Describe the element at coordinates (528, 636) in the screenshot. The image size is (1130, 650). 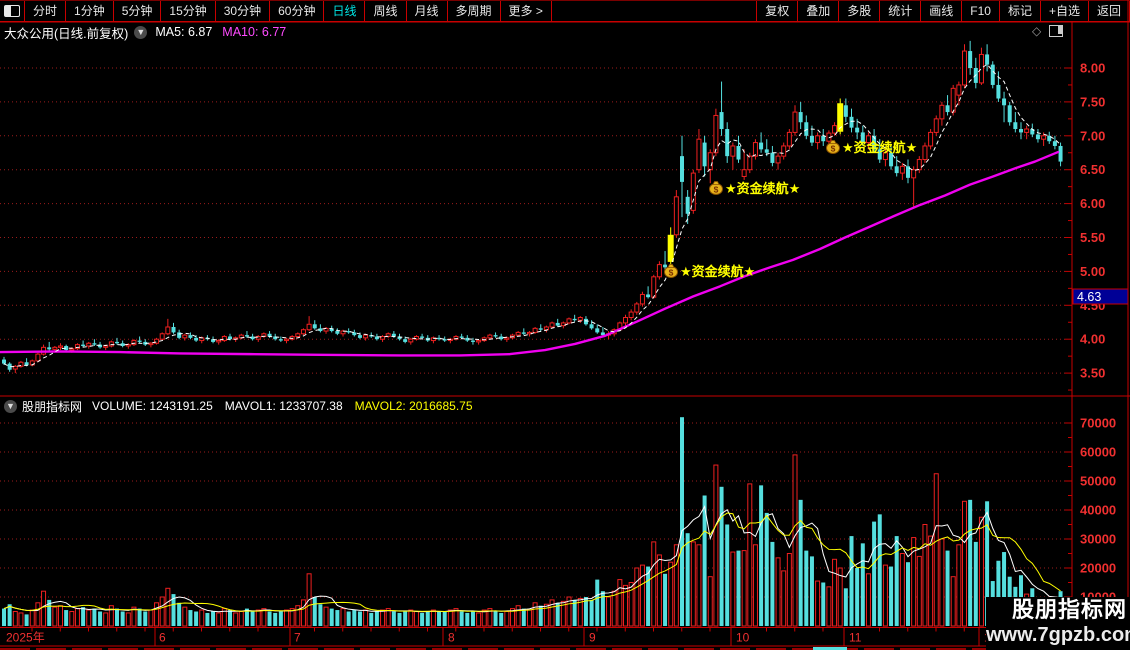
I see `x-axis: 2025年678910111` at that location.